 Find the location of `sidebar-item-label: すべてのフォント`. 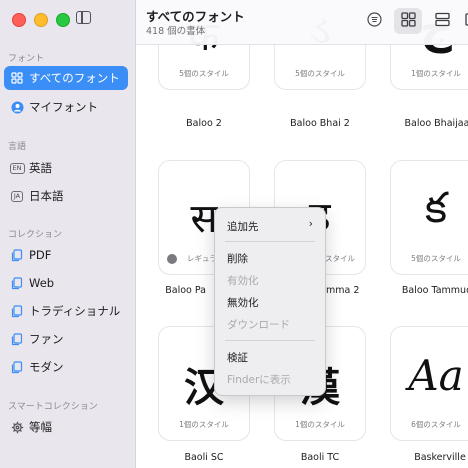

sidebar-item-label: すべてのフォント is located at coordinates (74, 78).